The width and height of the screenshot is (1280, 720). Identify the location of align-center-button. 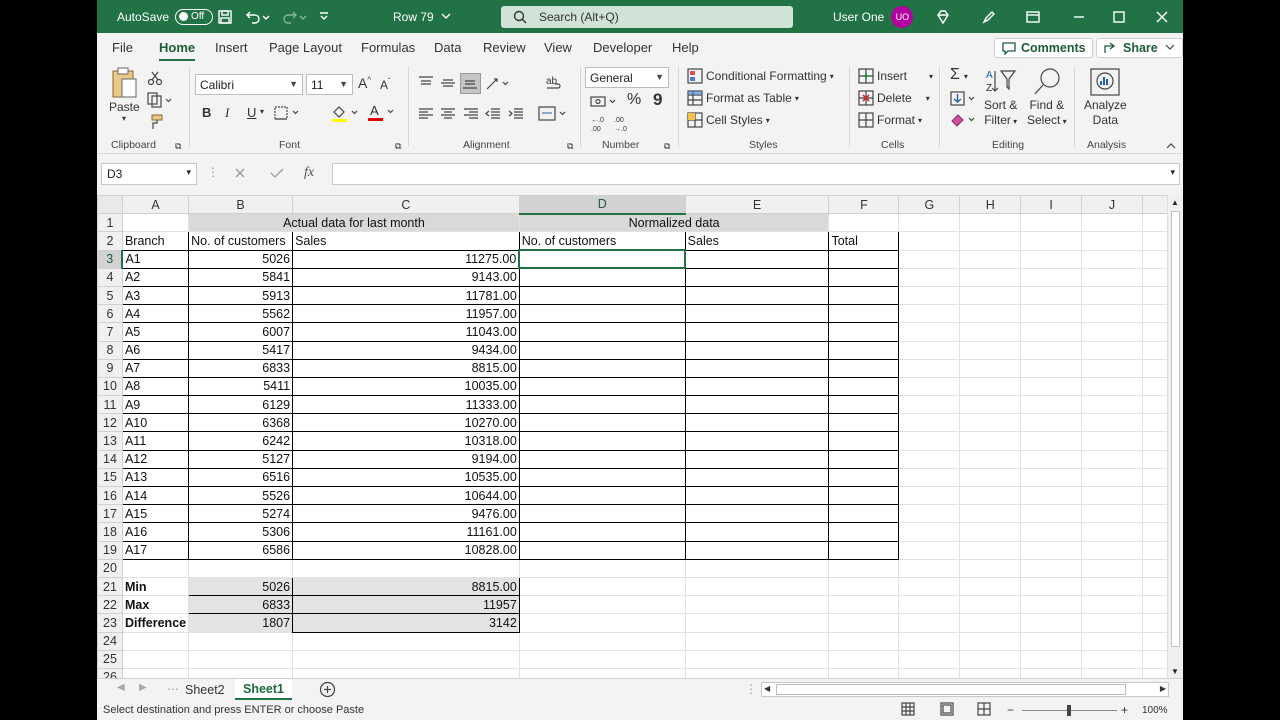
(448, 115).